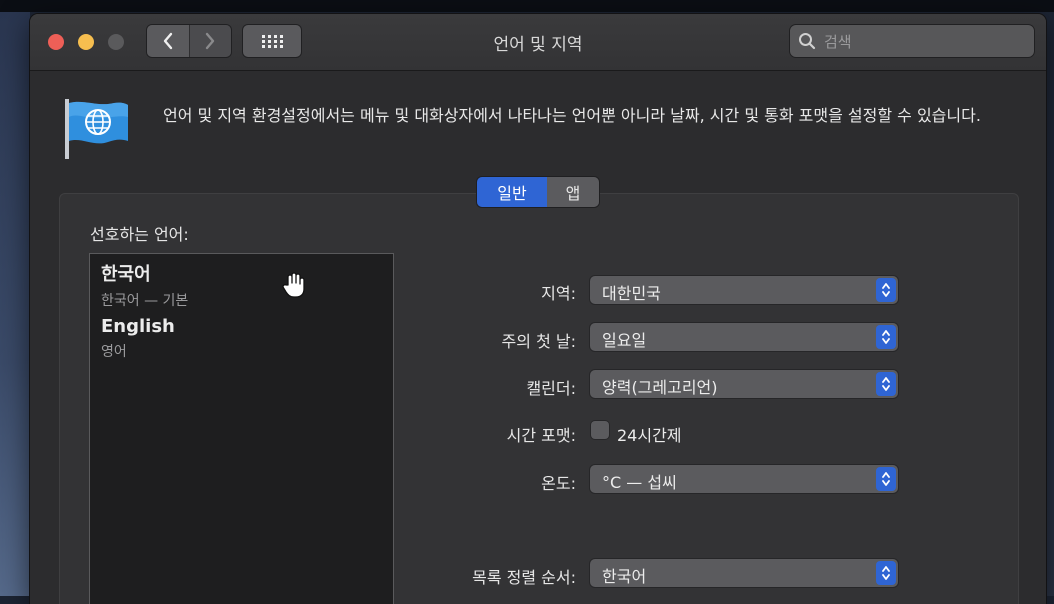  Describe the element at coordinates (660, 387) in the screenshot. I see `calendar-value: 양력(그레고리언)` at that location.